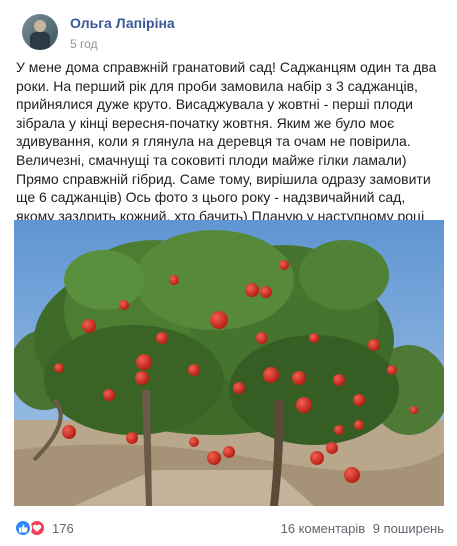 The width and height of the screenshot is (457, 546). Describe the element at coordinates (323, 528) in the screenshot. I see `comments-link: 16 коментарів` at that location.